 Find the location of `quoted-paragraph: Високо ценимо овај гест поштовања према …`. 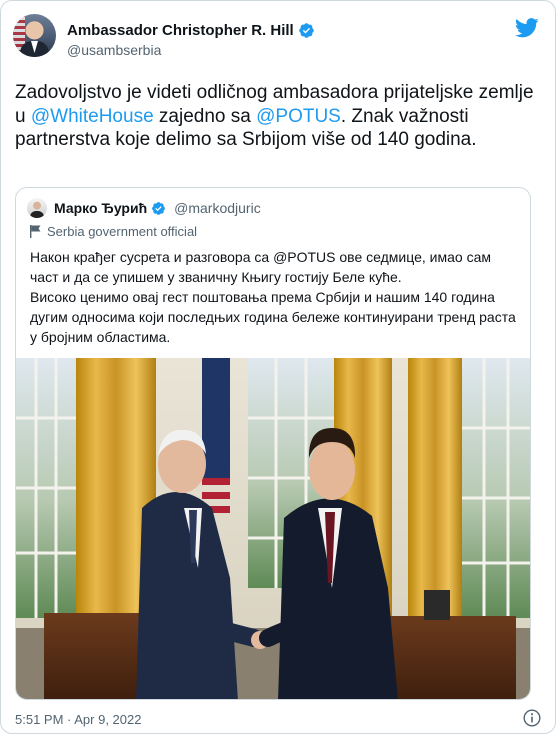

quoted-paragraph: Високо ценимо овај гест поштовања према … is located at coordinates (273, 317).